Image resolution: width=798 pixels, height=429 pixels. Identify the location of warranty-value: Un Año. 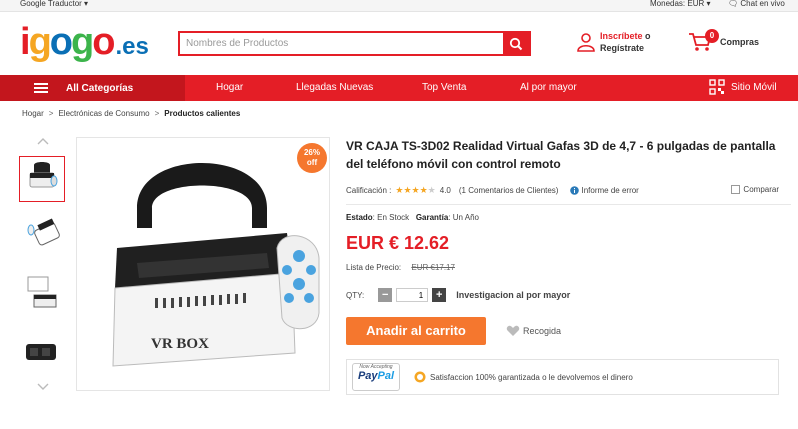
(465, 217).